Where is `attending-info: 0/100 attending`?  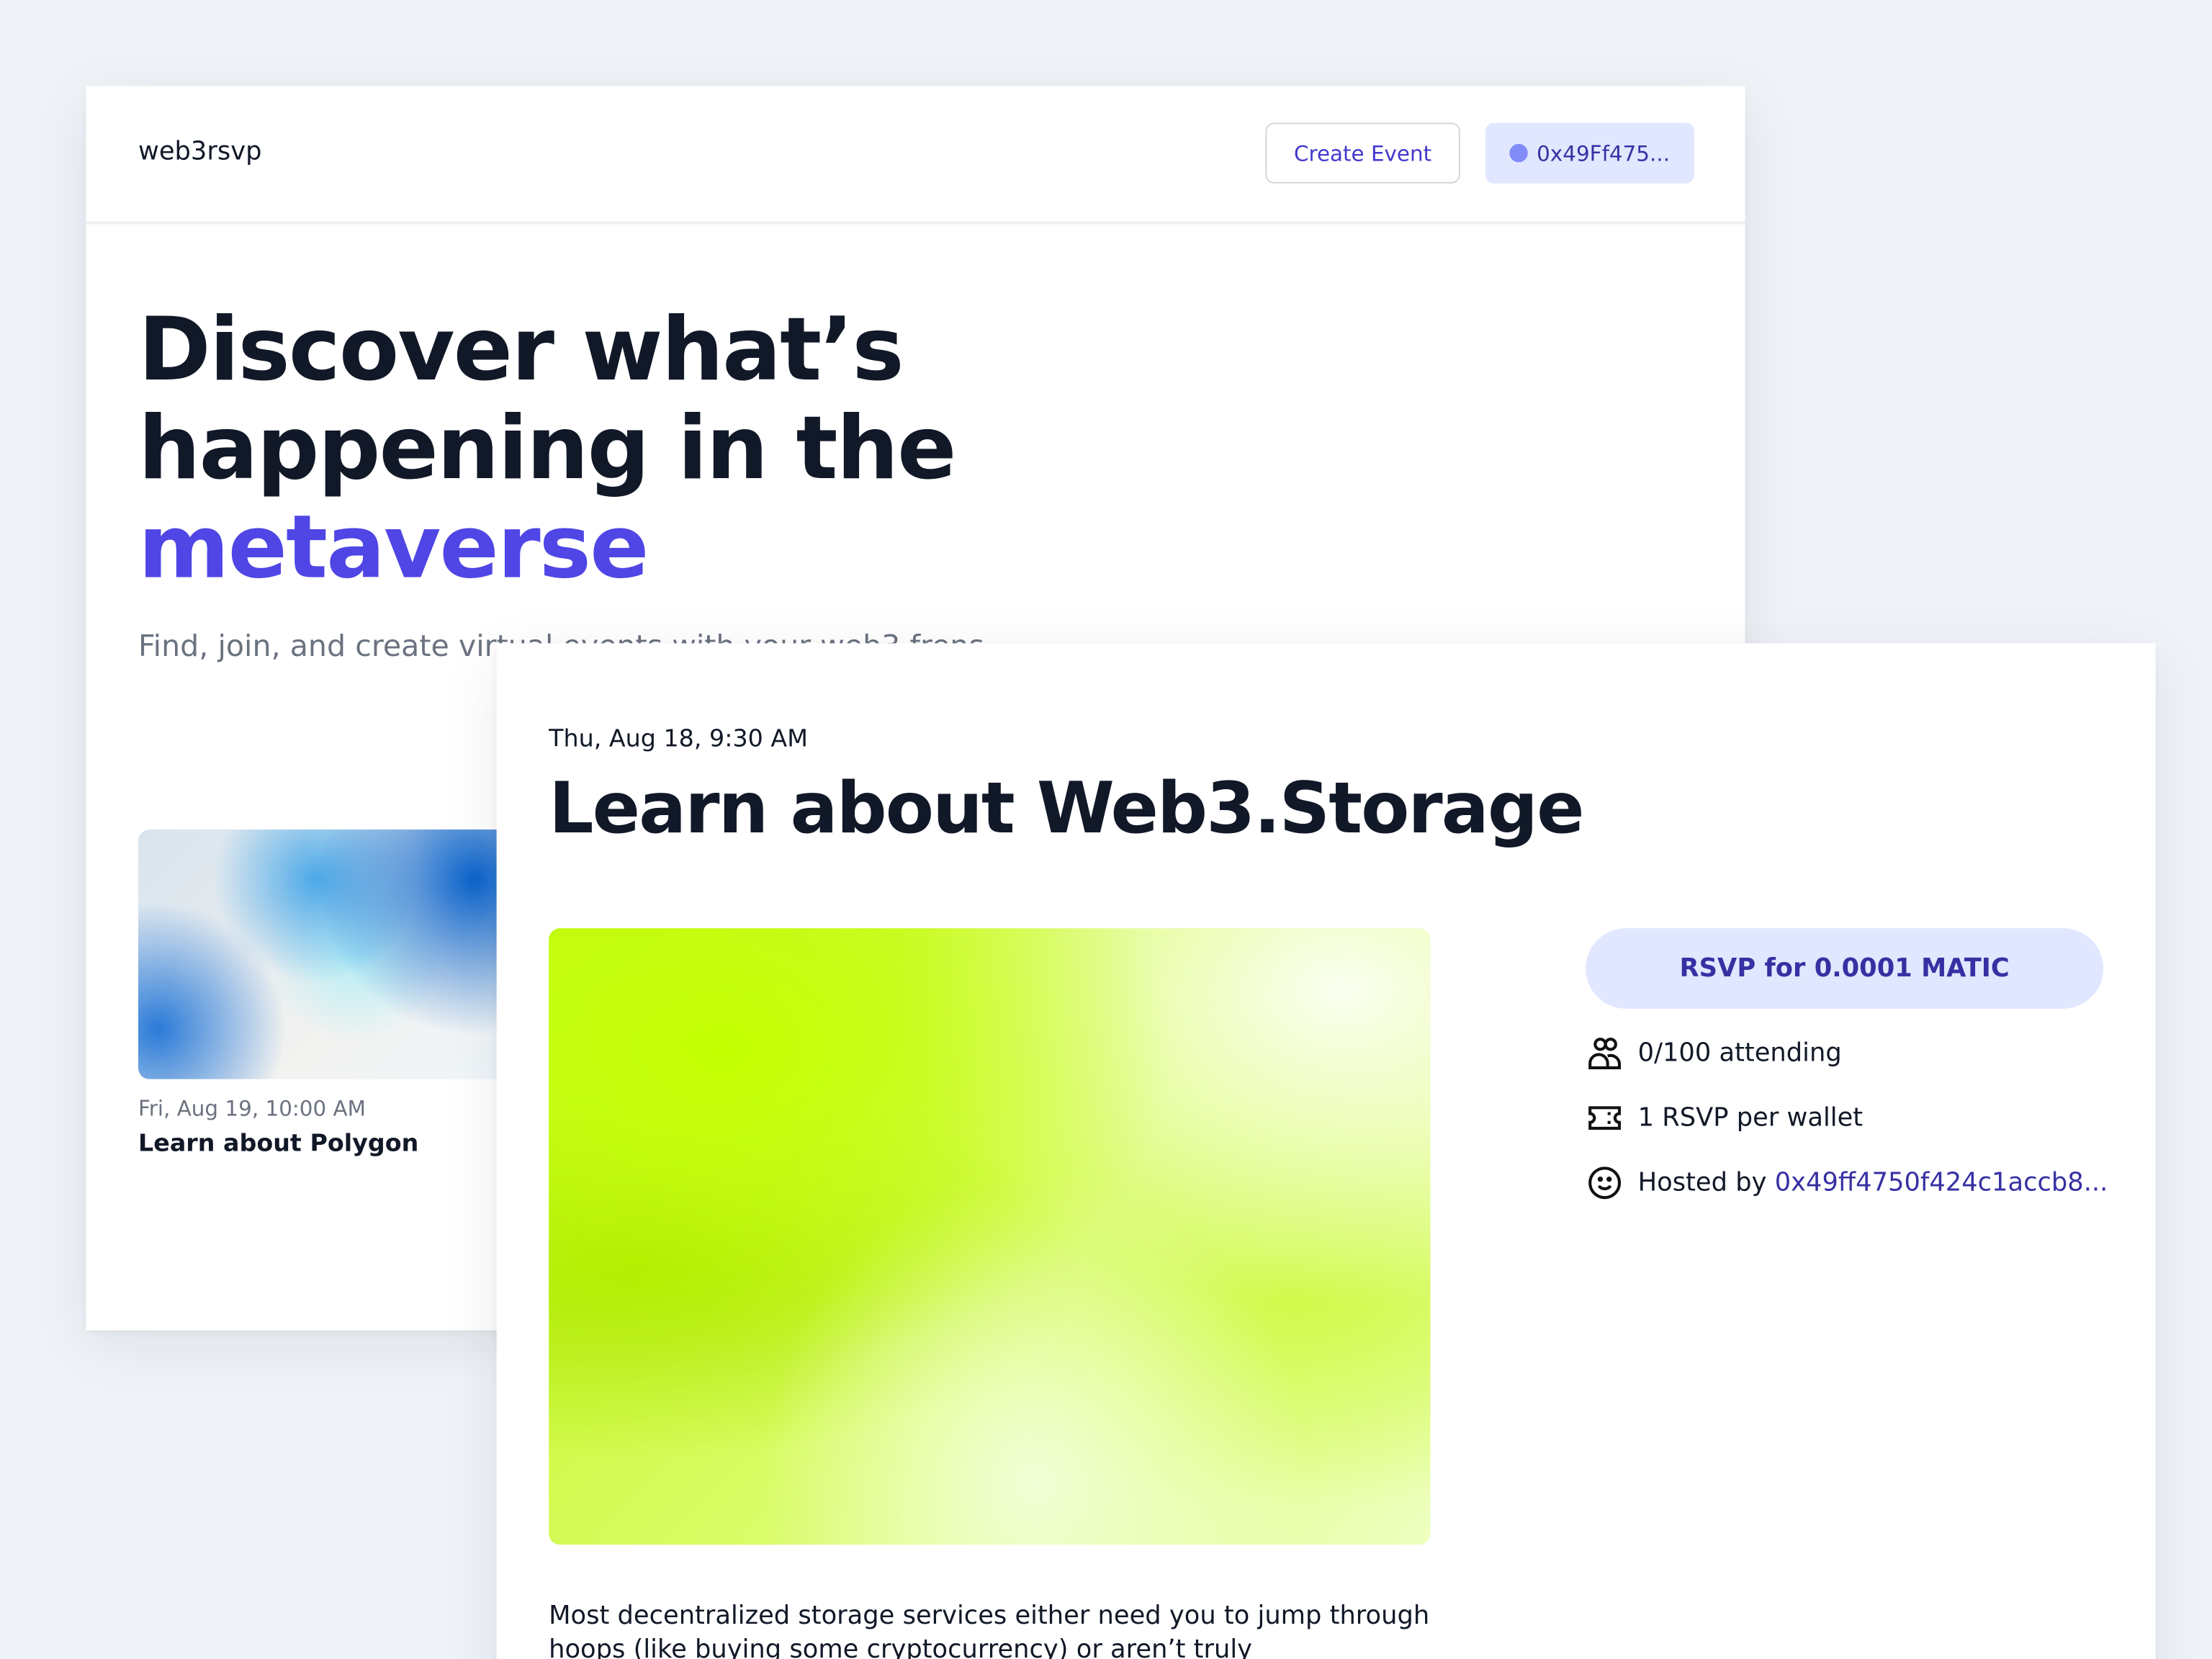
attending-info: 0/100 attending is located at coordinates (1714, 1053).